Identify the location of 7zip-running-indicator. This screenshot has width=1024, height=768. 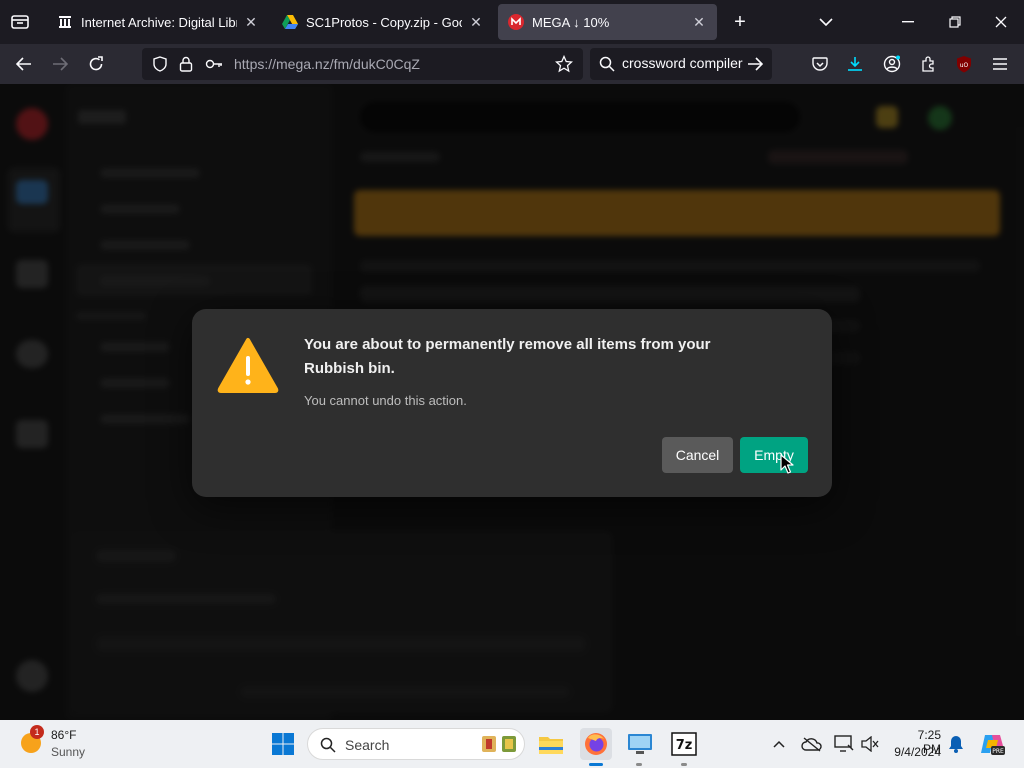
(684, 764).